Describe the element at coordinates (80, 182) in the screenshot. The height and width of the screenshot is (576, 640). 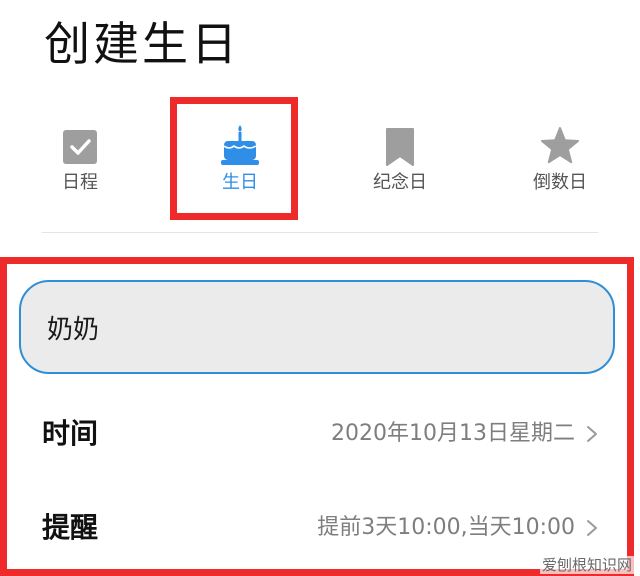
I see `tab-label: 日程` at that location.